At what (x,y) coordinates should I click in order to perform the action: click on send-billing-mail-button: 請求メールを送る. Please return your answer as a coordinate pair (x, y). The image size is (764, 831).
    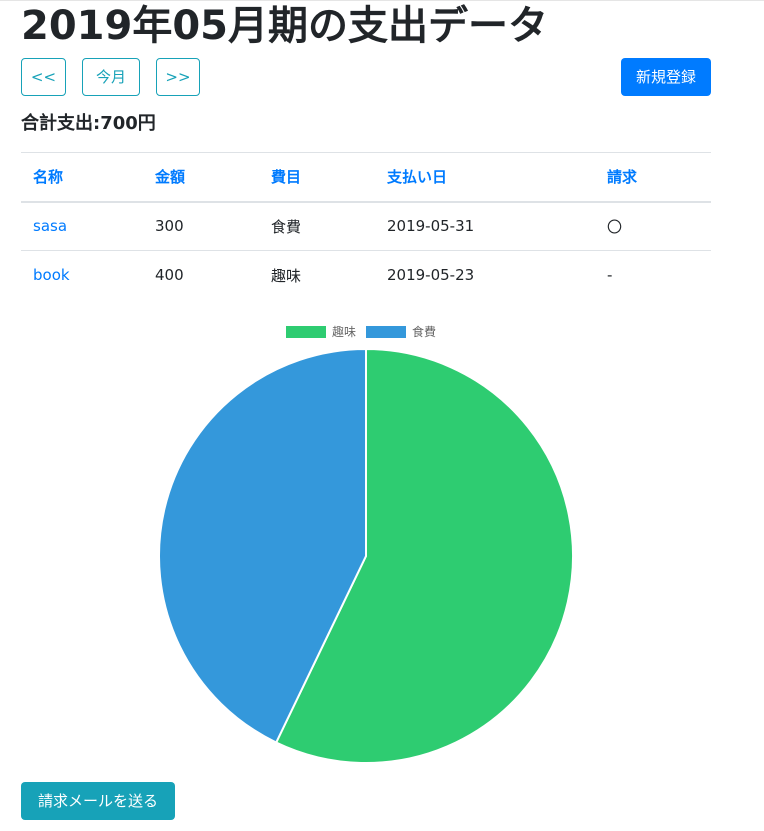
    Looking at the image, I should click on (98, 801).